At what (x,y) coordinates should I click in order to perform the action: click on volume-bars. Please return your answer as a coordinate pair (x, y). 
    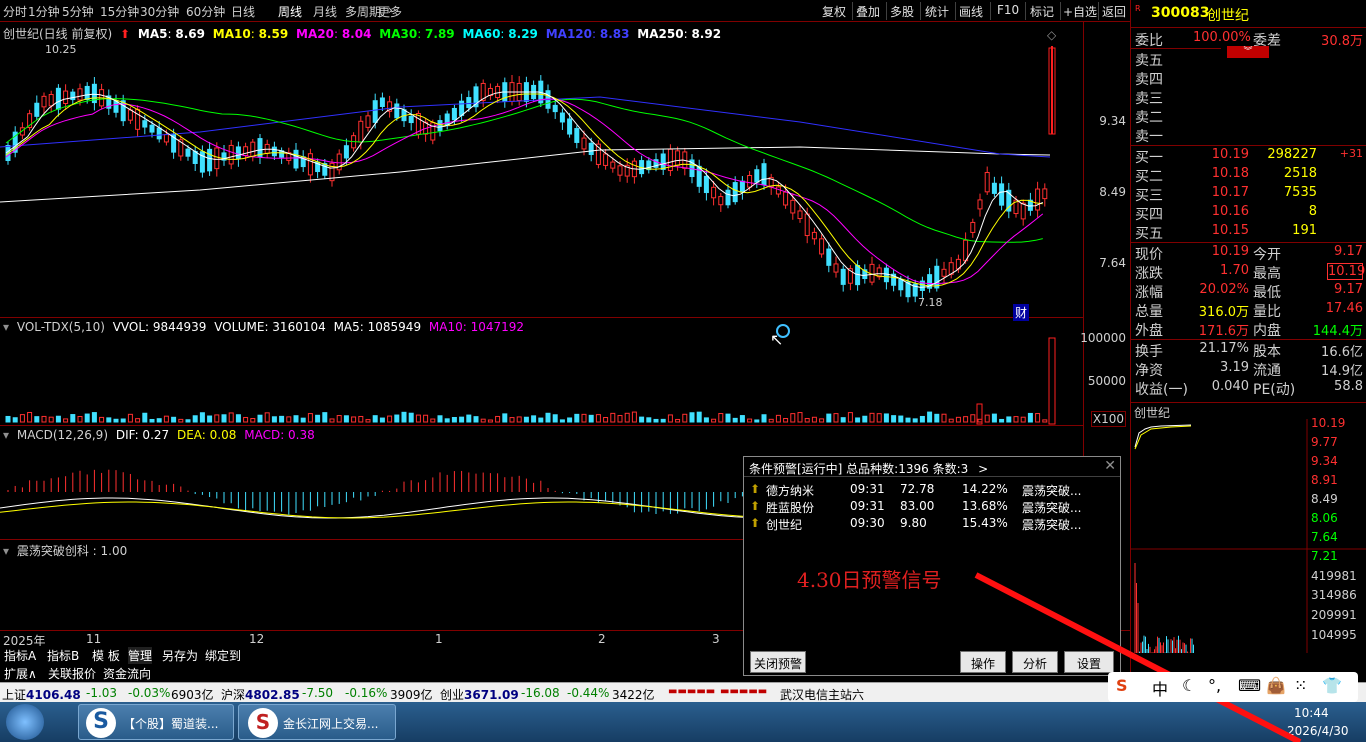
    Looking at the image, I should click on (526, 417).